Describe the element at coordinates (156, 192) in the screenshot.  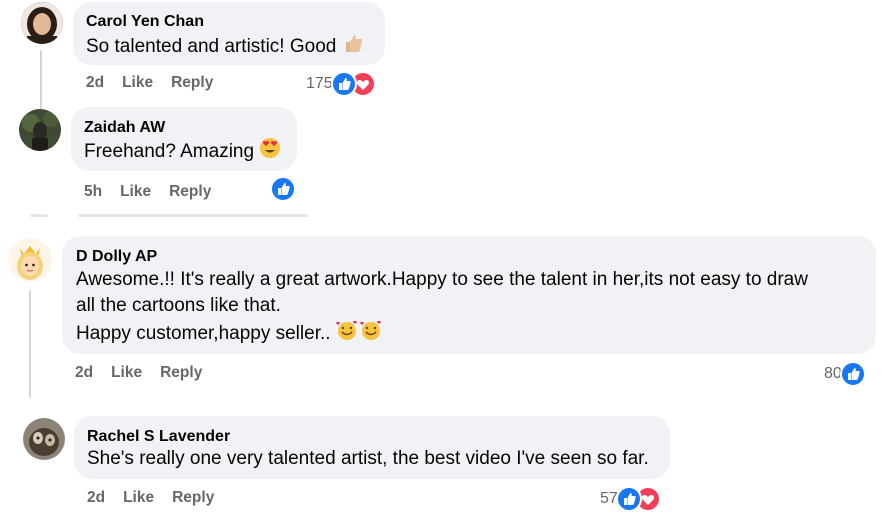
I see `comment-actions: 5h Like Reply` at that location.